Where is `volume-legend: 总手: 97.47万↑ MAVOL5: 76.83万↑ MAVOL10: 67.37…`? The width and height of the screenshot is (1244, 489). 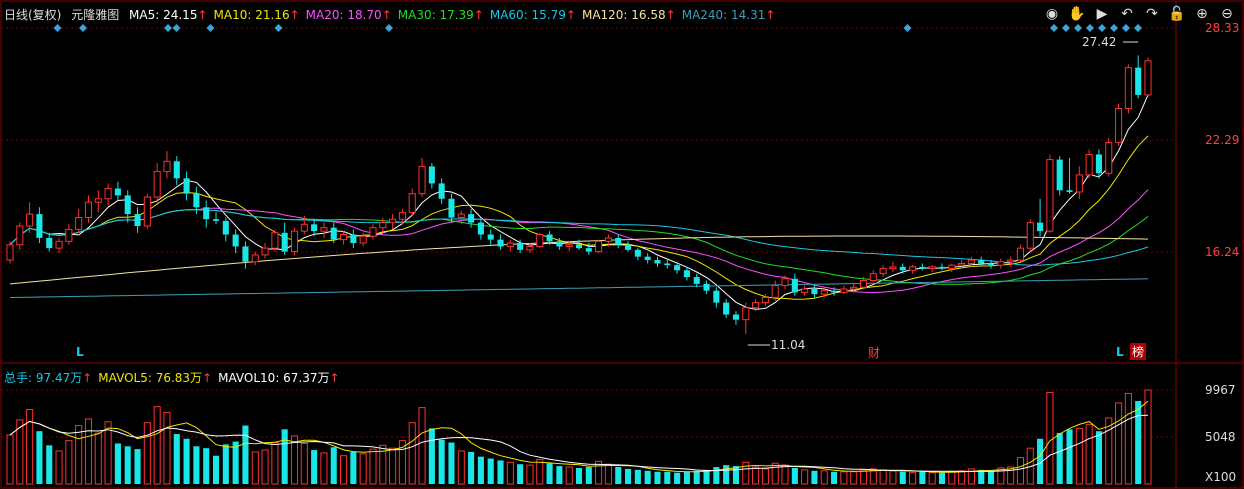
volume-legend: 总手: 97.47万↑ MAVOL5: 76.83万↑ MAVOL10: 67.37… is located at coordinates (175, 378).